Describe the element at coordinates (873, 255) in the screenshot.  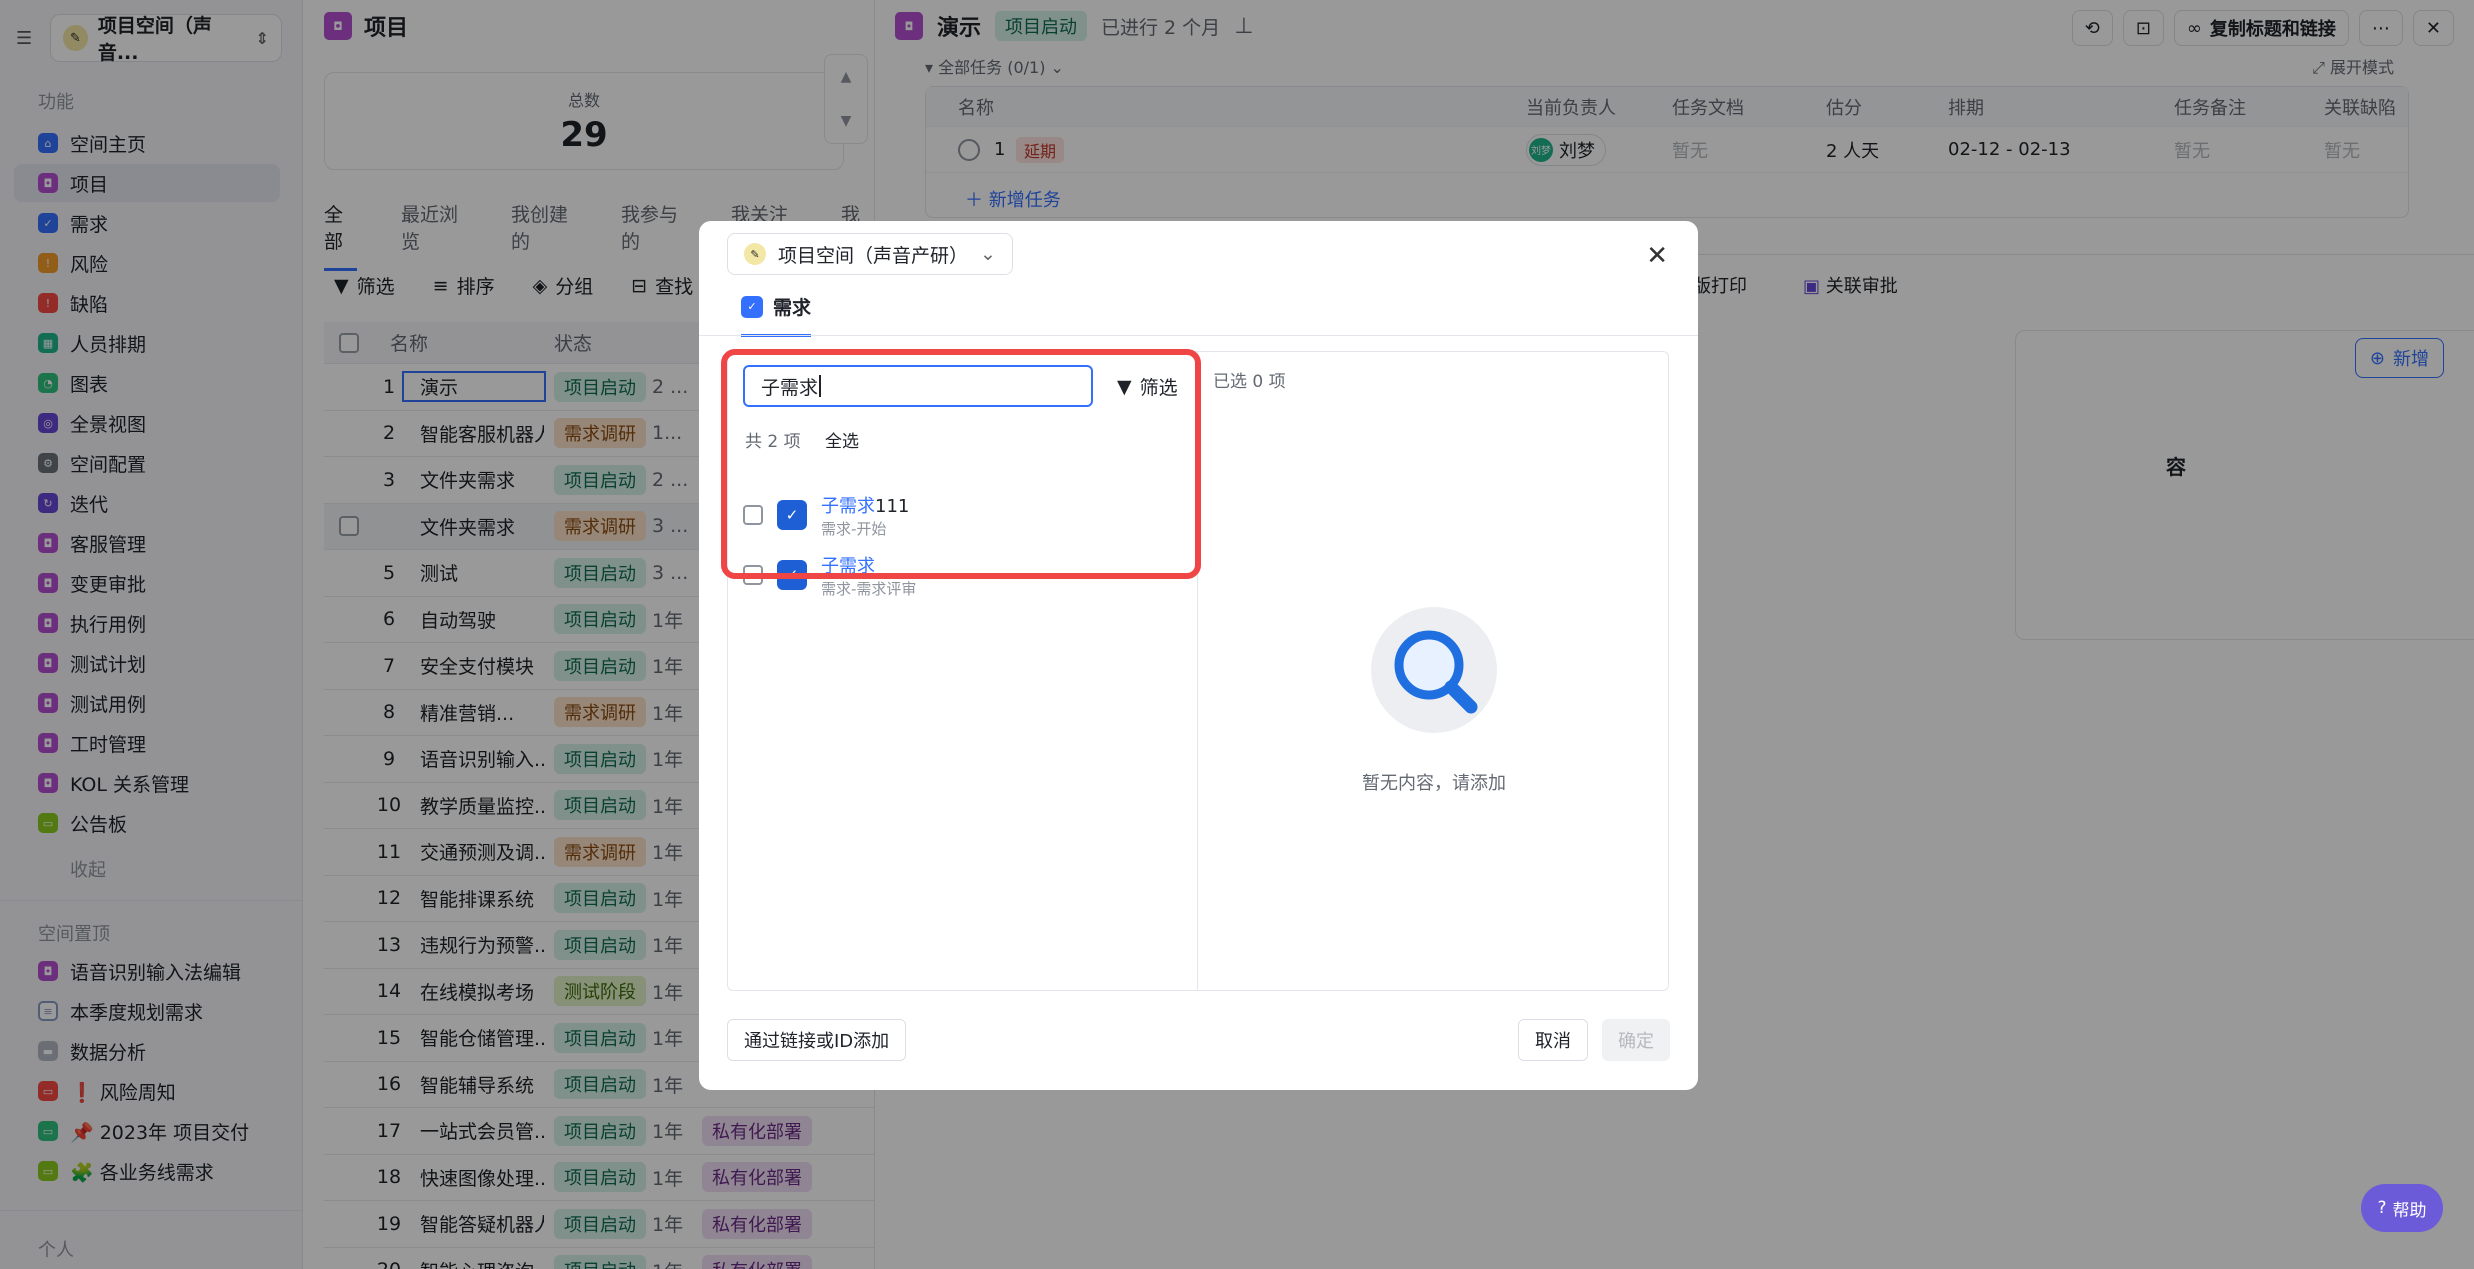
I see `modal-workspace-name: 项目空间（声音产研）` at that location.